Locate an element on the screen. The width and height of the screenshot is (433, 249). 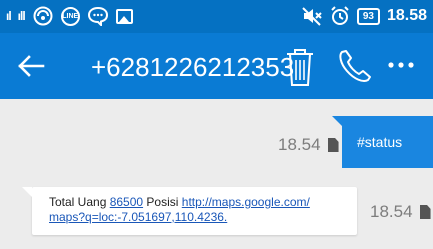
trash-icon is located at coordinates (300, 67).